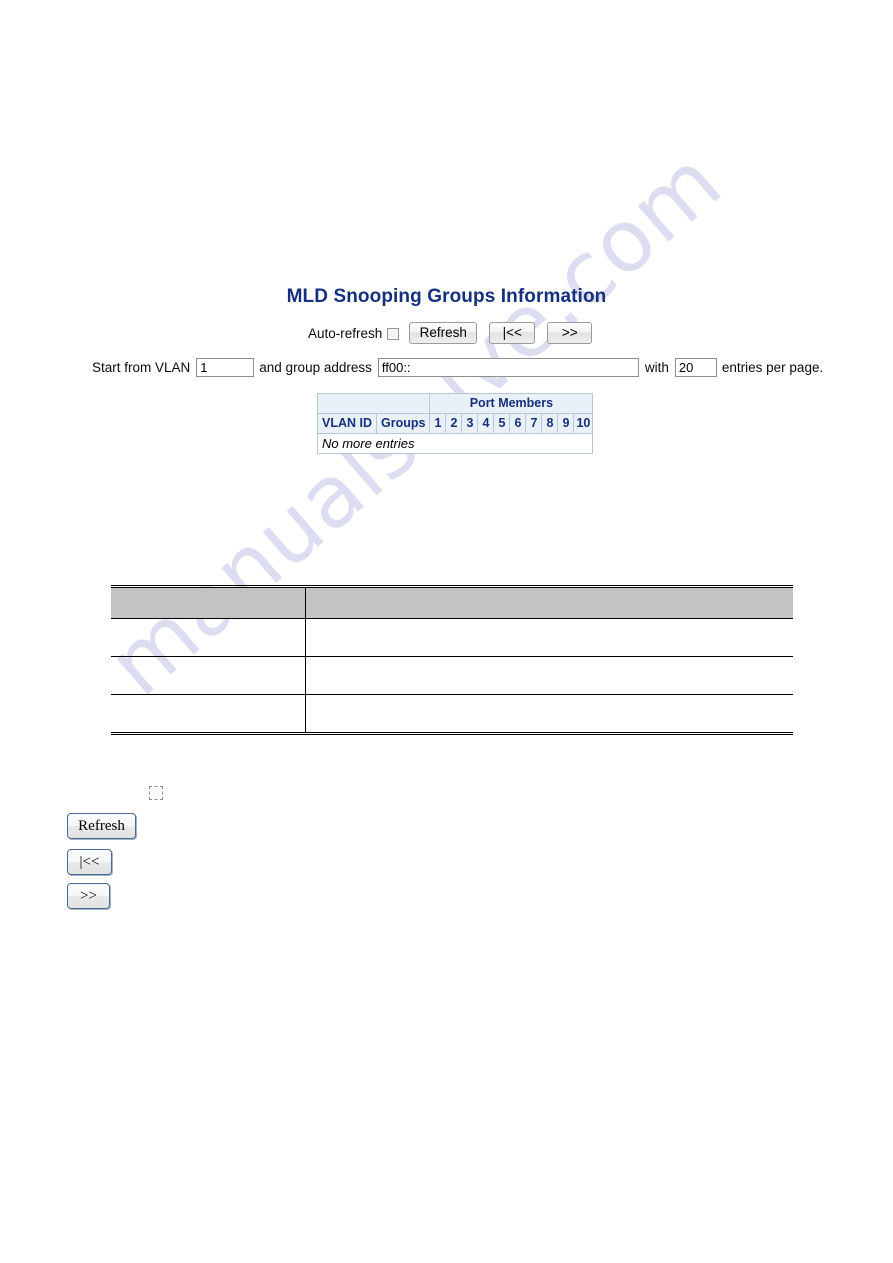 Image resolution: width=893 pixels, height=1263 pixels. What do you see at coordinates (88, 896) in the screenshot?
I see `legend-next-page-button: >>` at bounding box center [88, 896].